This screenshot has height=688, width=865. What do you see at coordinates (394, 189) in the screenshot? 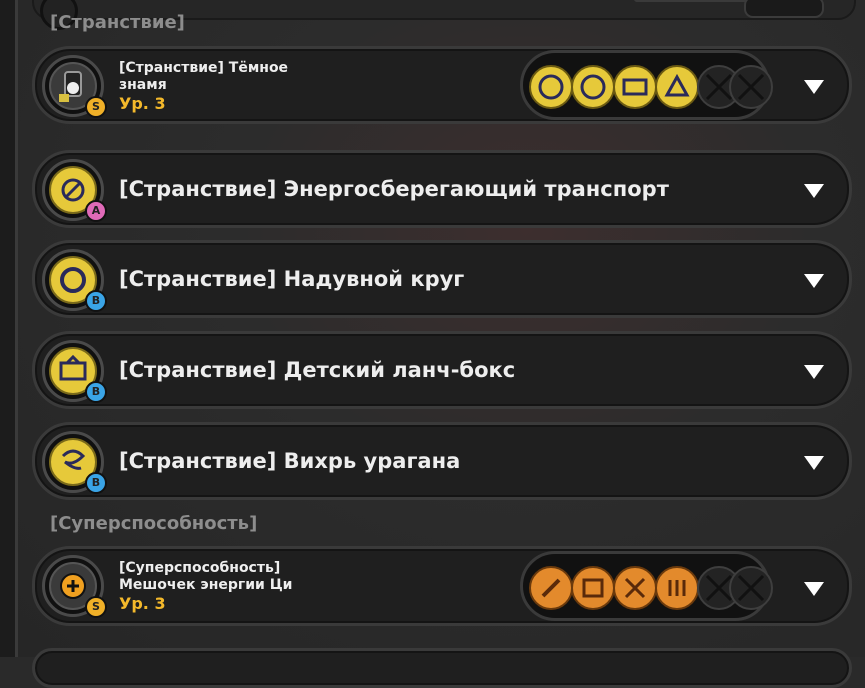
I see `card-title: [Странствие] Энергосберегающий транспорт` at bounding box center [394, 189].